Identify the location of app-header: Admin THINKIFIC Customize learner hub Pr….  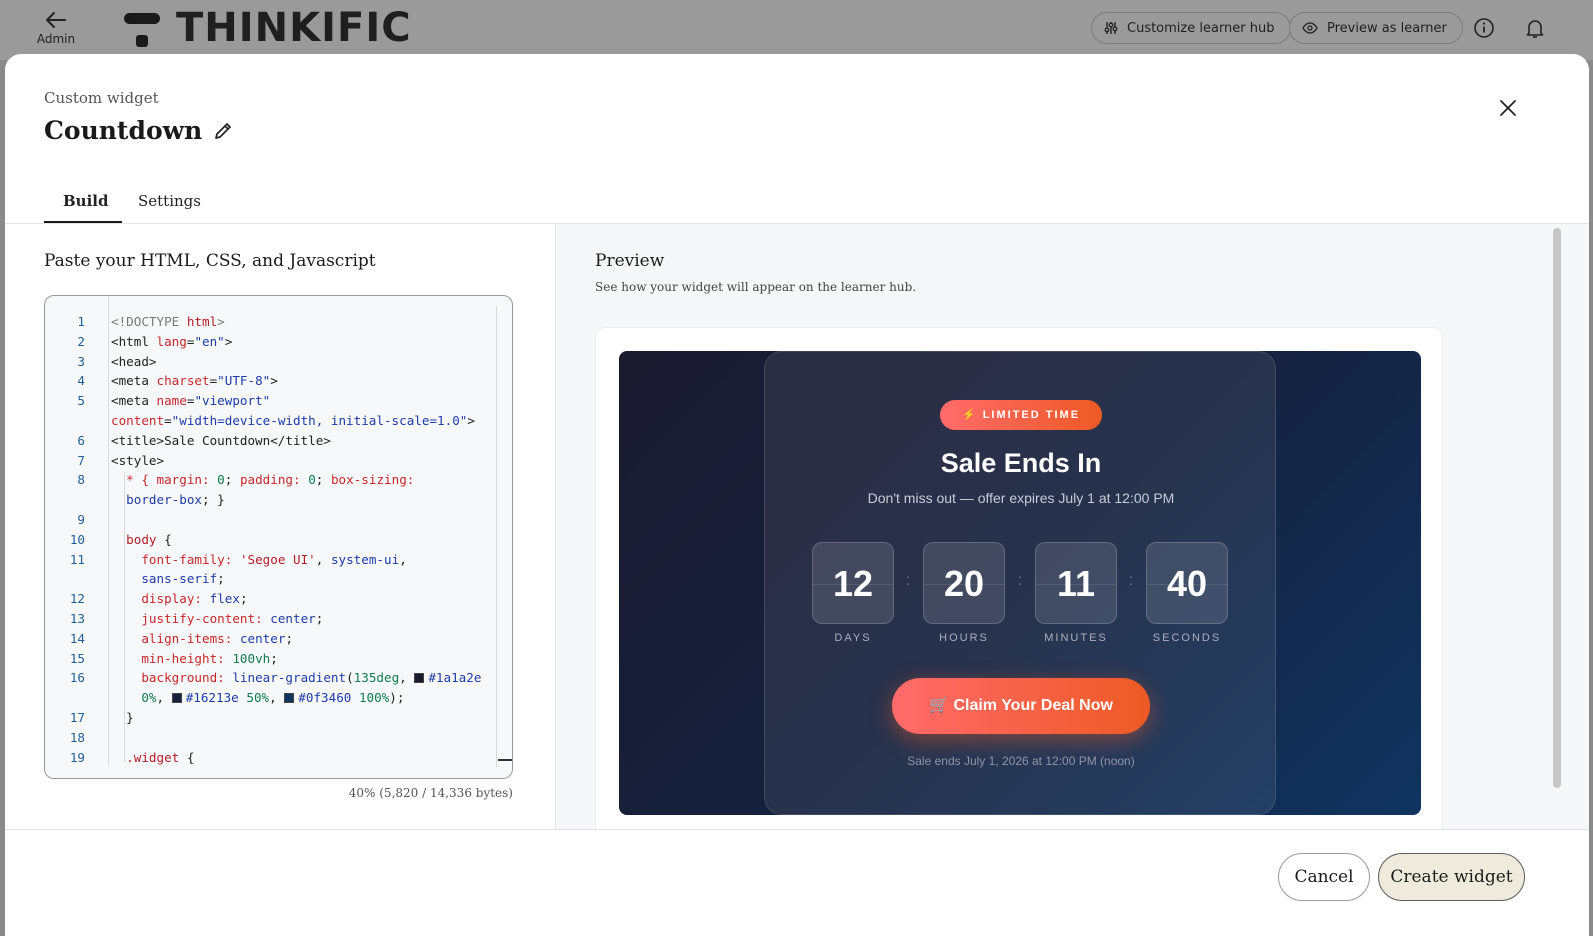
(796, 30).